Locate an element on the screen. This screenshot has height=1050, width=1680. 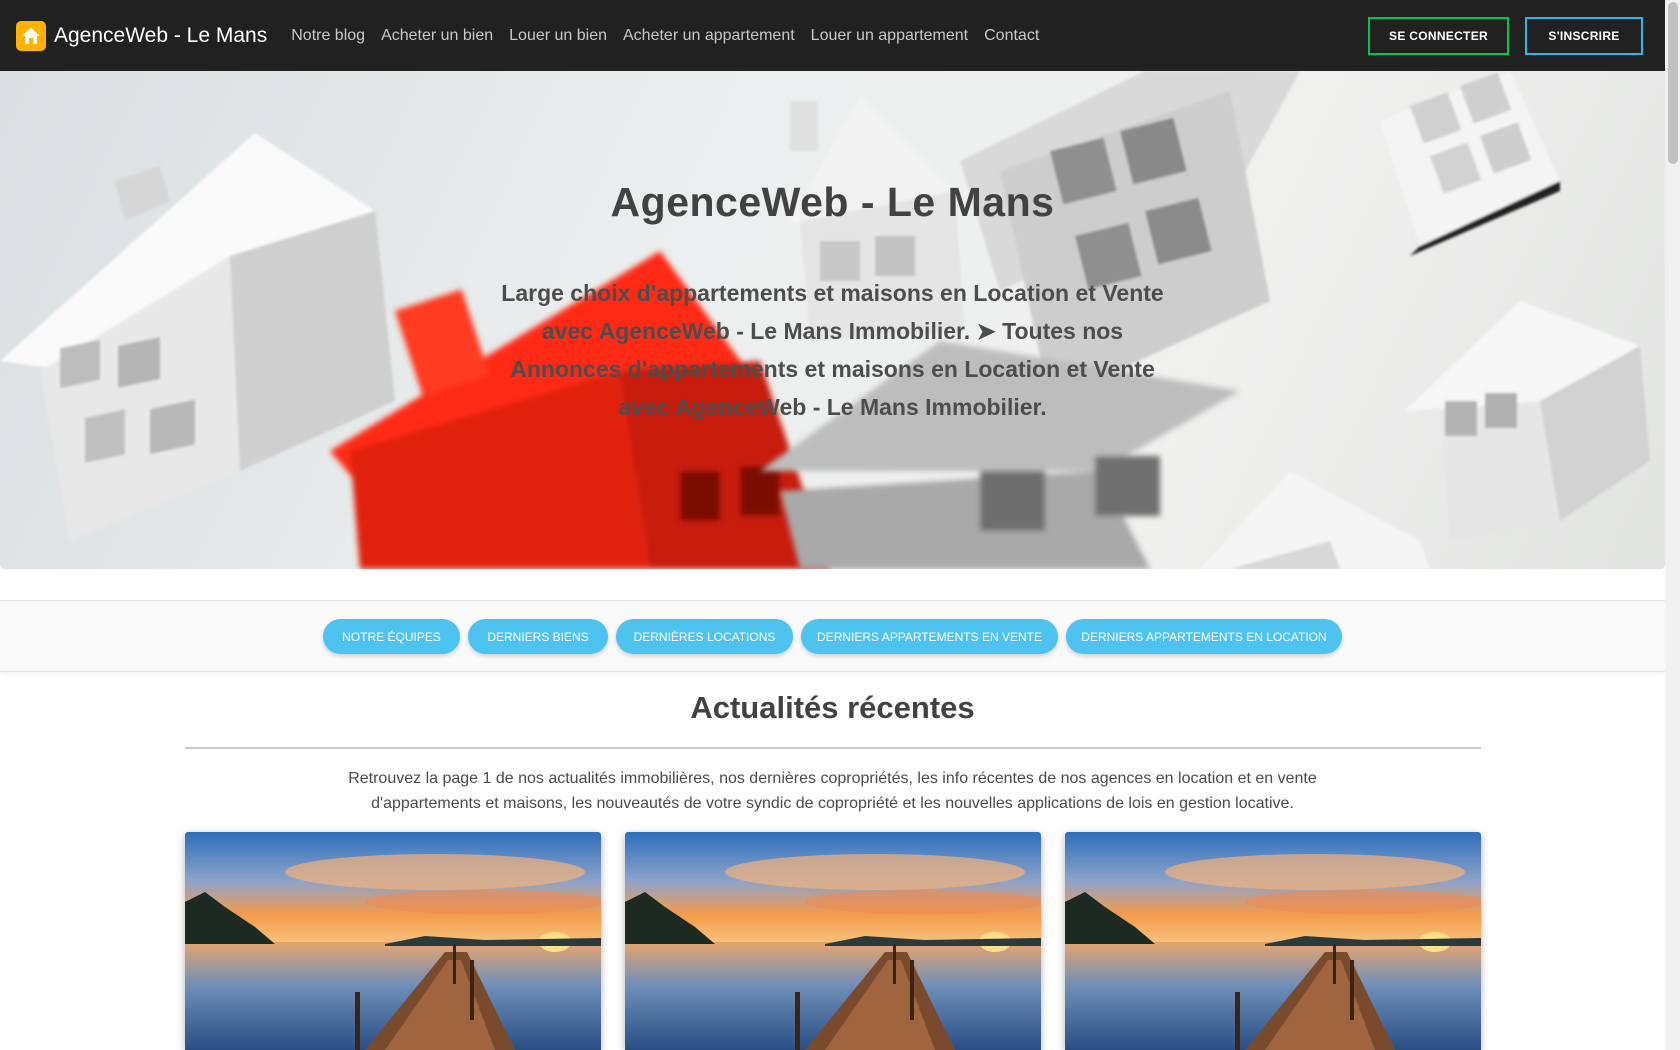
brand-link: AgenceWeb - Le Mans is located at coordinates (142, 35).